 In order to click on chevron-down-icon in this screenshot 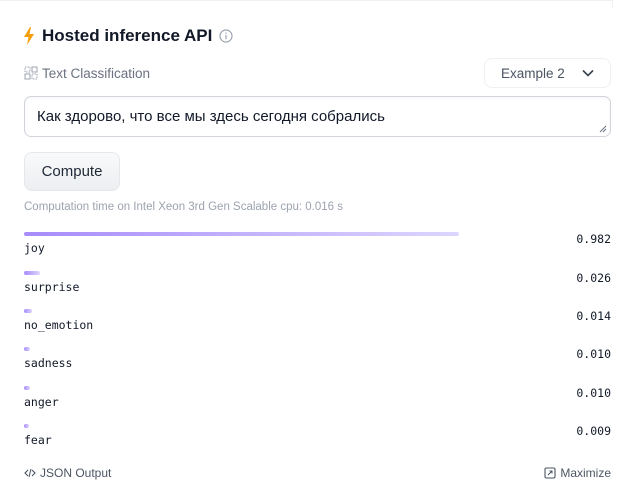, I will do `click(588, 73)`.